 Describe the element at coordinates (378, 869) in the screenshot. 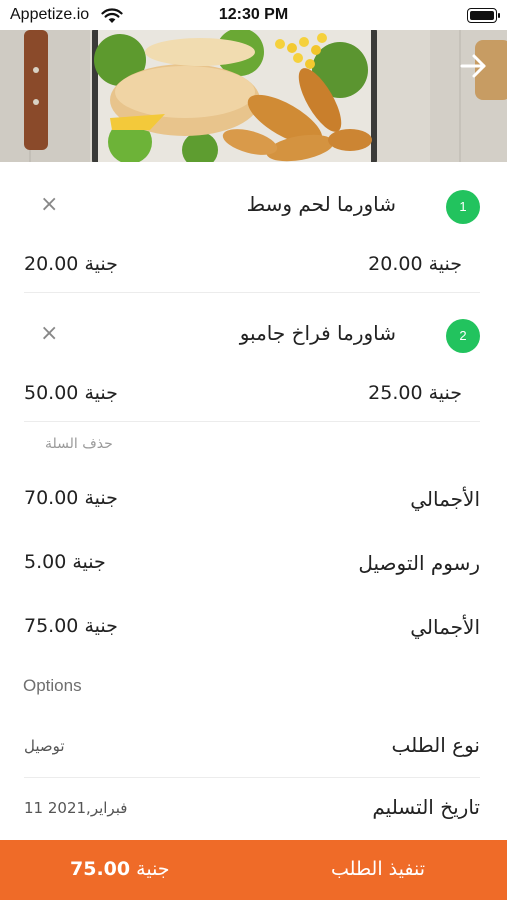

I see `place-order-label: تنفيذ الطلب` at that location.